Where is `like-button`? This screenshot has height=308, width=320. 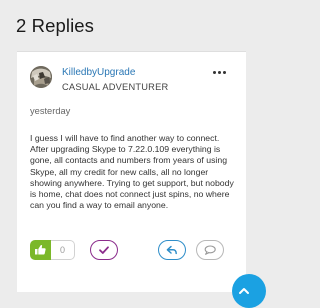
like-button is located at coordinates (40, 250).